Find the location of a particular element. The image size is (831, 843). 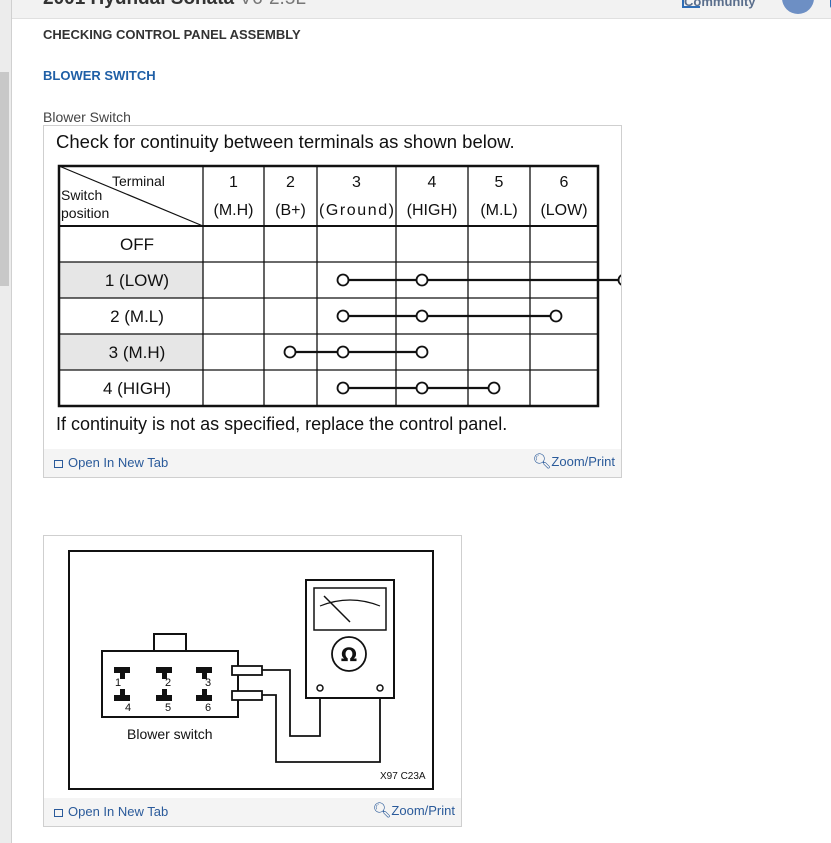

terminal-label: (B+) is located at coordinates (290, 210).